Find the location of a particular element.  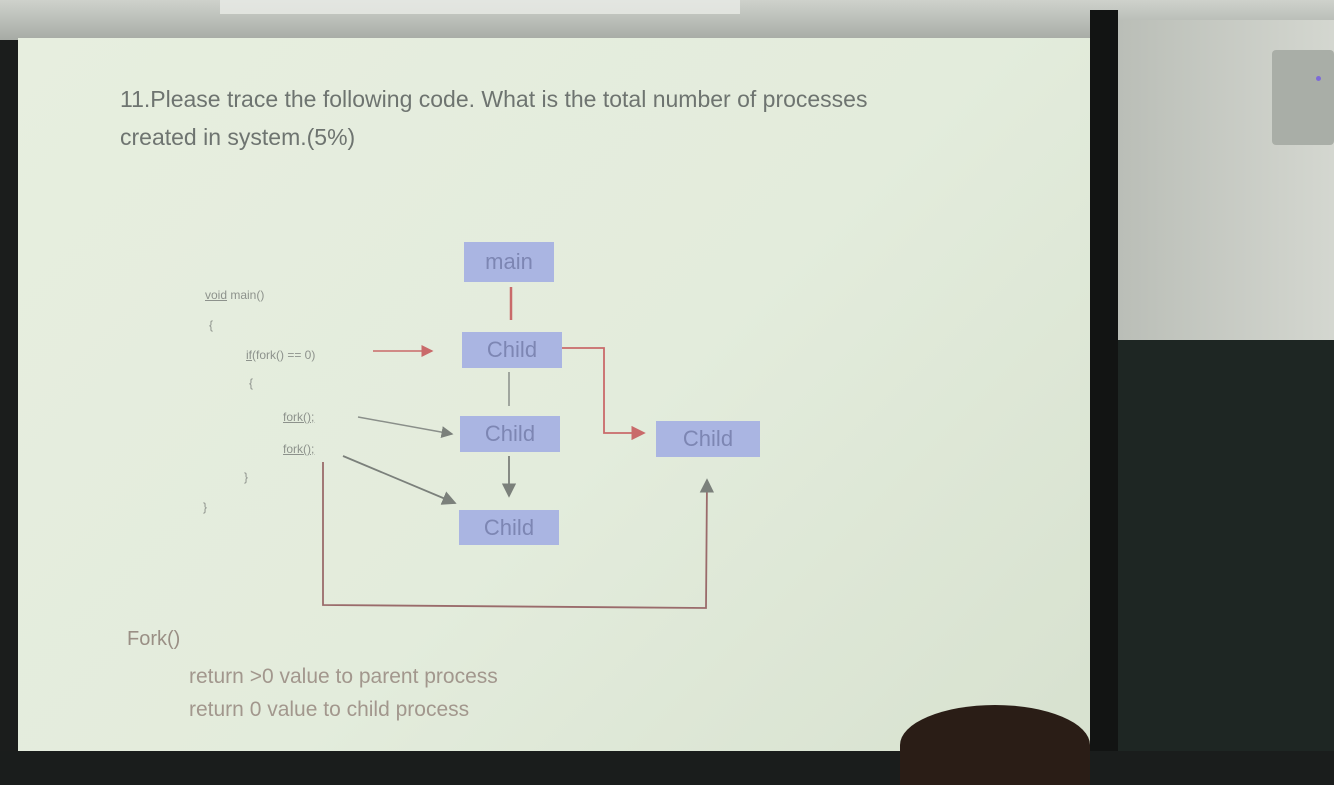

arrow-fork2-child3-loop is located at coordinates (518, 535).